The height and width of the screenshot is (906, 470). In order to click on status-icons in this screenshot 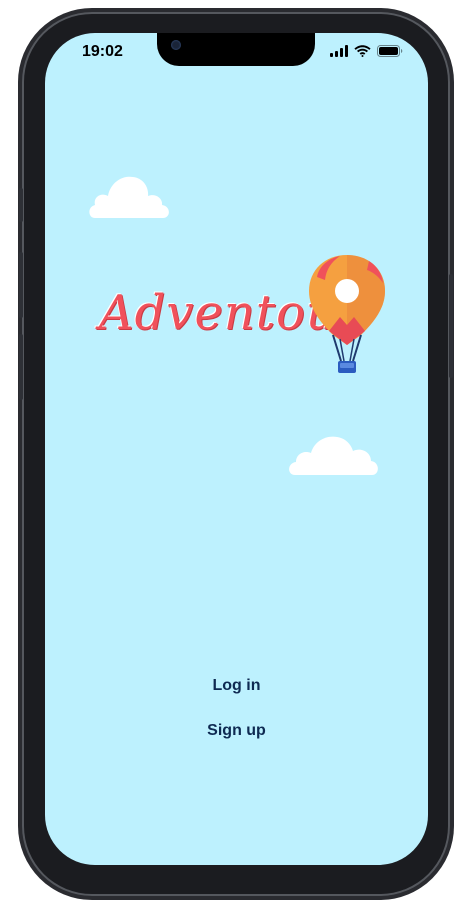, I will do `click(366, 51)`.